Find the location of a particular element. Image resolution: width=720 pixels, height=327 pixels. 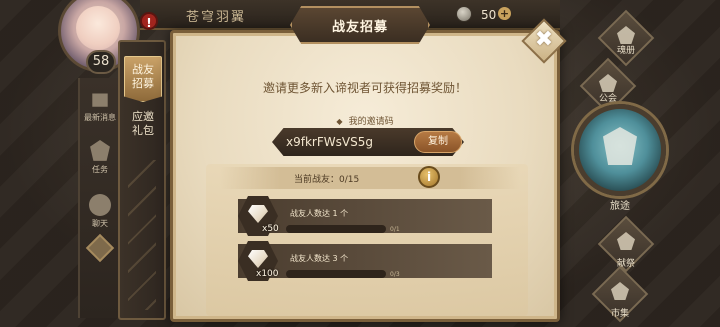

avatar-portrait is located at coordinates (98, 28).